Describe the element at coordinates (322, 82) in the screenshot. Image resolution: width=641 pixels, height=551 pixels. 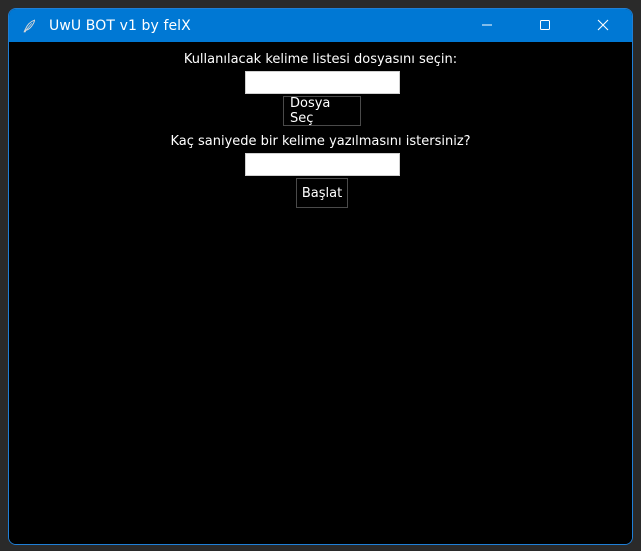
I see `file-path-input` at that location.